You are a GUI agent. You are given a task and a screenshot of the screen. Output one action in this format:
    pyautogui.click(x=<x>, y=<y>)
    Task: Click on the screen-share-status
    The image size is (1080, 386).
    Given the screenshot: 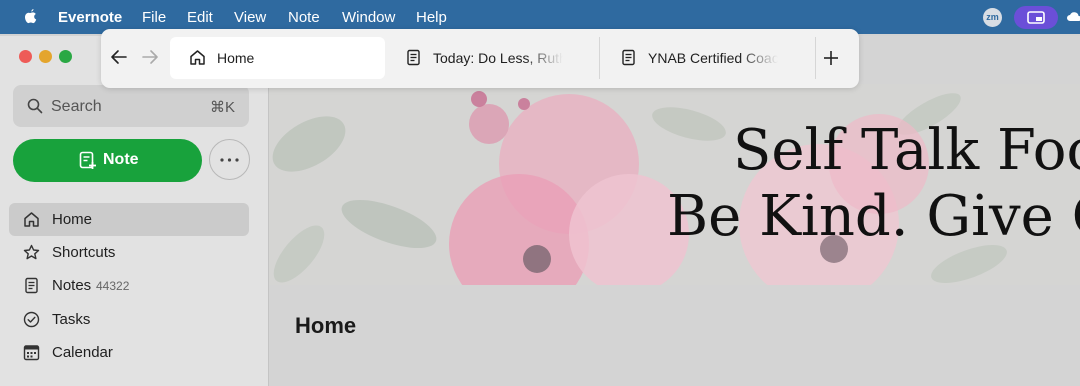 What is the action you would take?
    pyautogui.click(x=1036, y=17)
    